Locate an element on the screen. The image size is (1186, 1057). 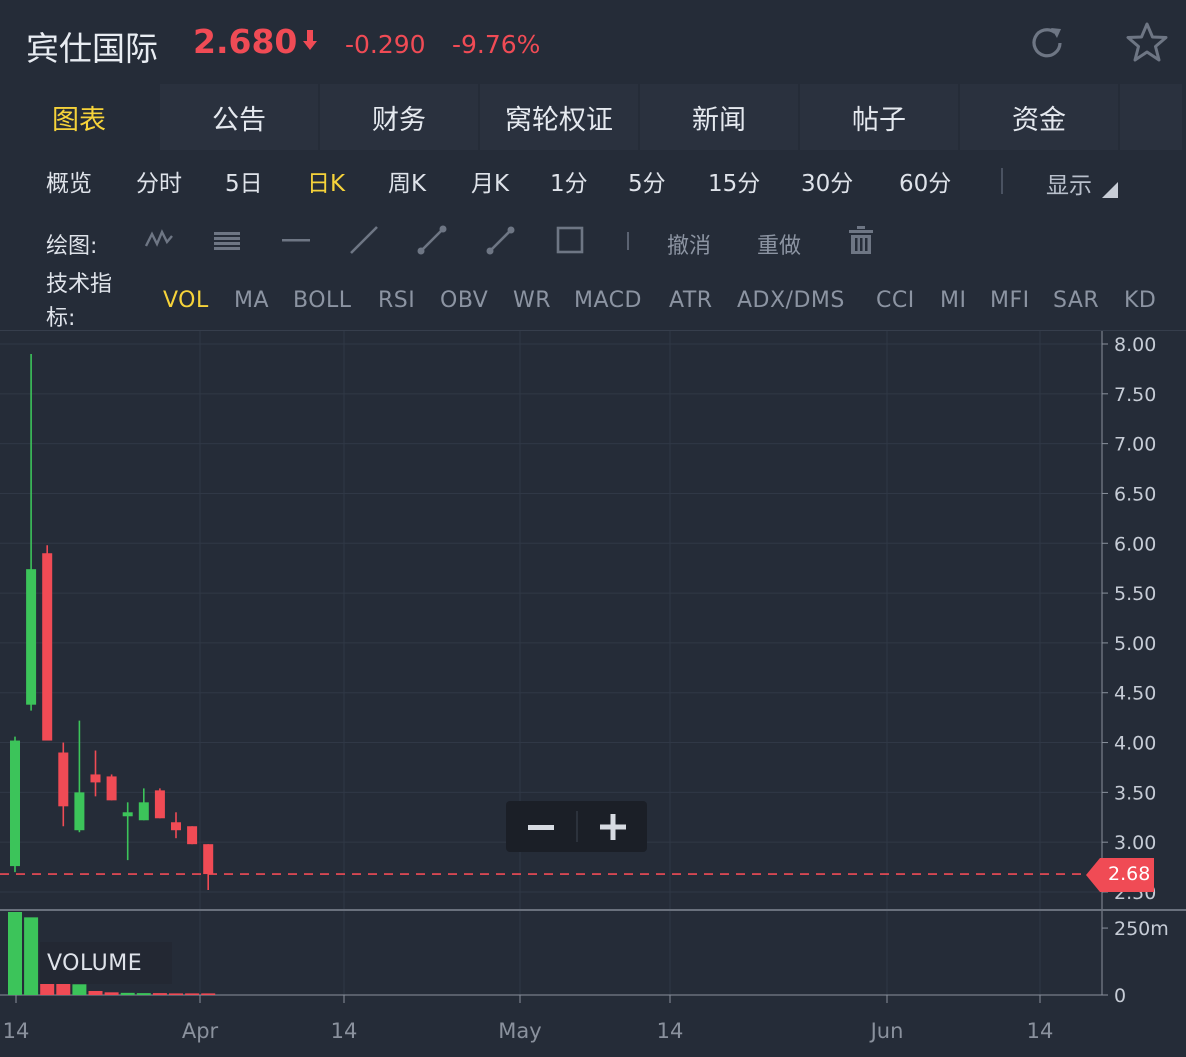
zoom-controls is located at coordinates (576, 826).